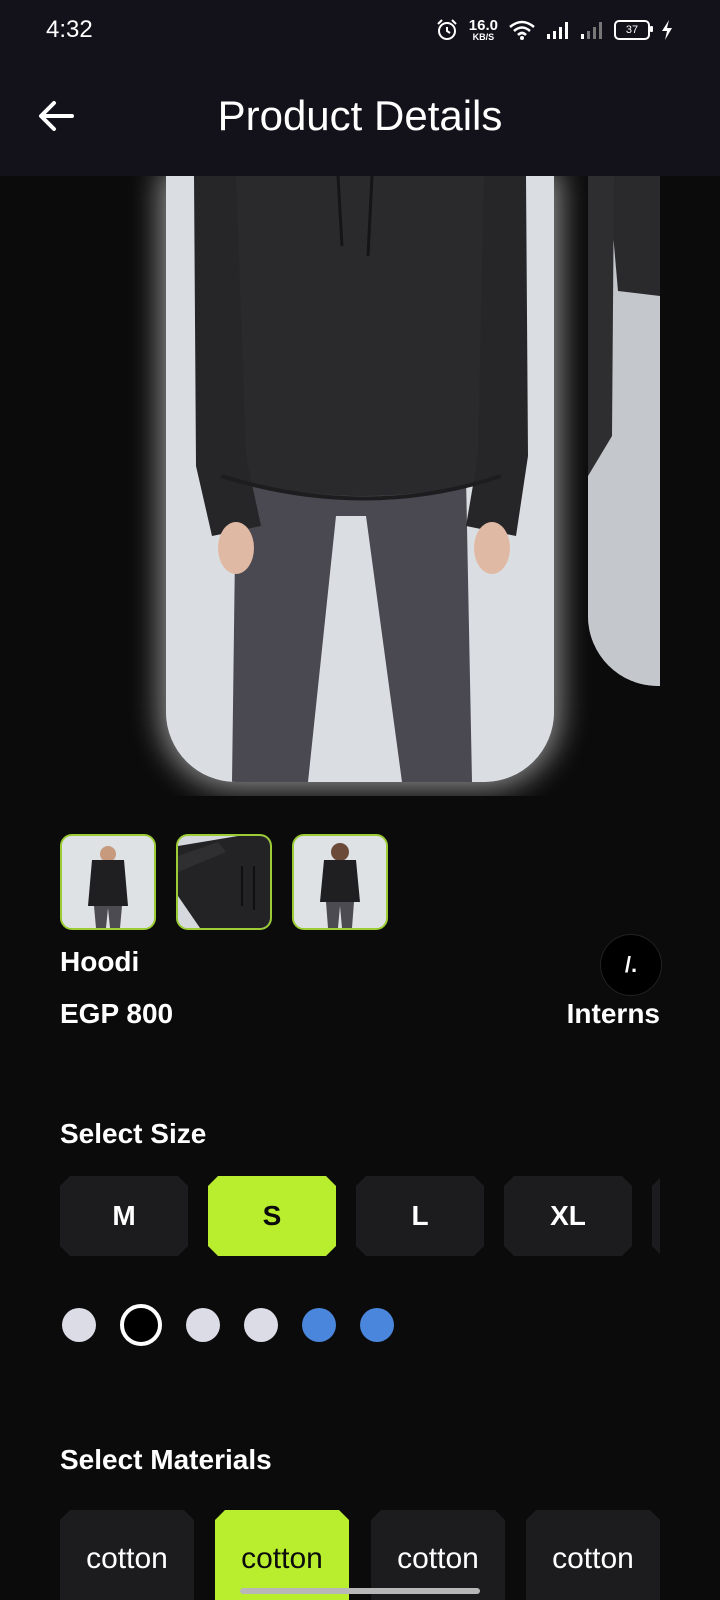 Image resolution: width=720 pixels, height=1600 pixels. I want to click on battery-icon: 37, so click(633, 30).